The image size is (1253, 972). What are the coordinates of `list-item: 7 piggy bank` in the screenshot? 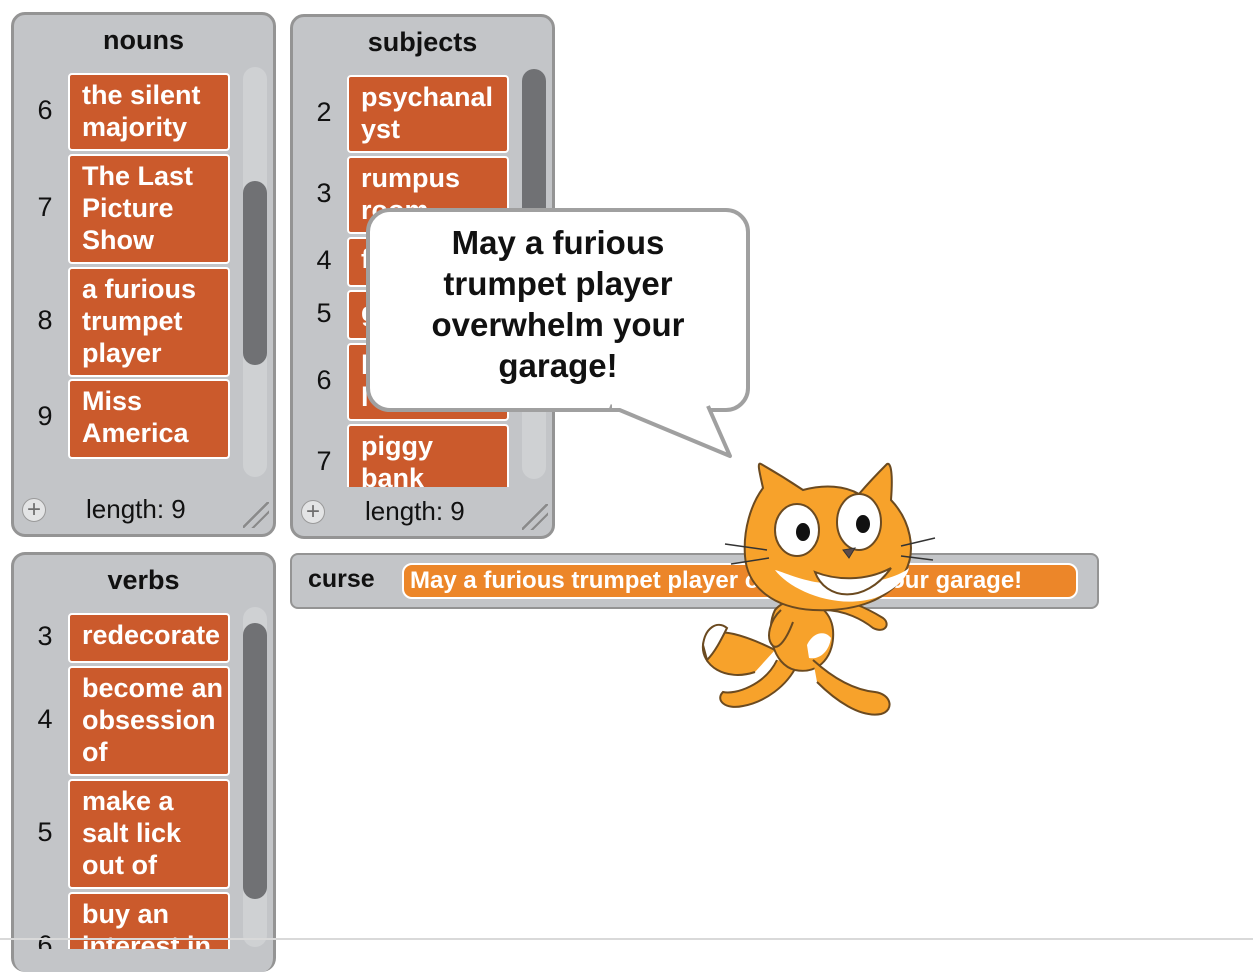 It's located at (411, 455).